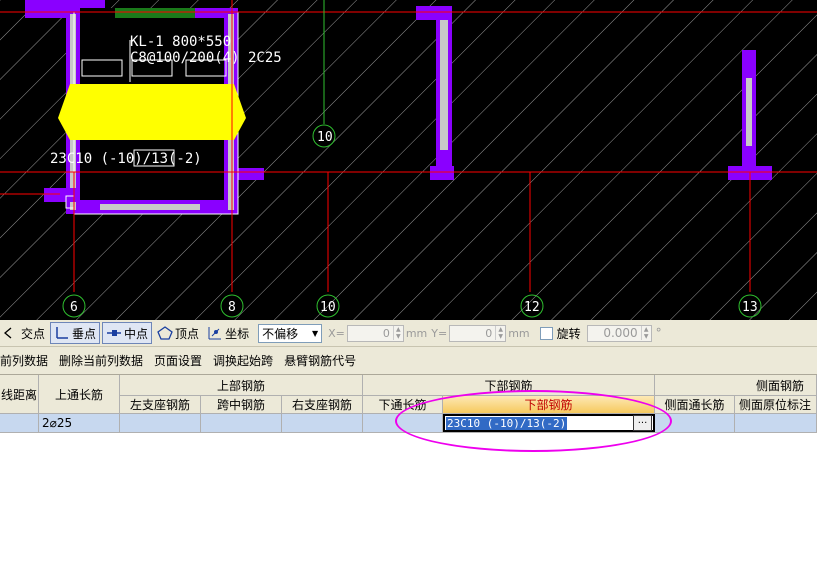 The height and width of the screenshot is (588, 817). What do you see at coordinates (532, 307) in the screenshot?
I see `axis-label-12: 12` at bounding box center [532, 307].